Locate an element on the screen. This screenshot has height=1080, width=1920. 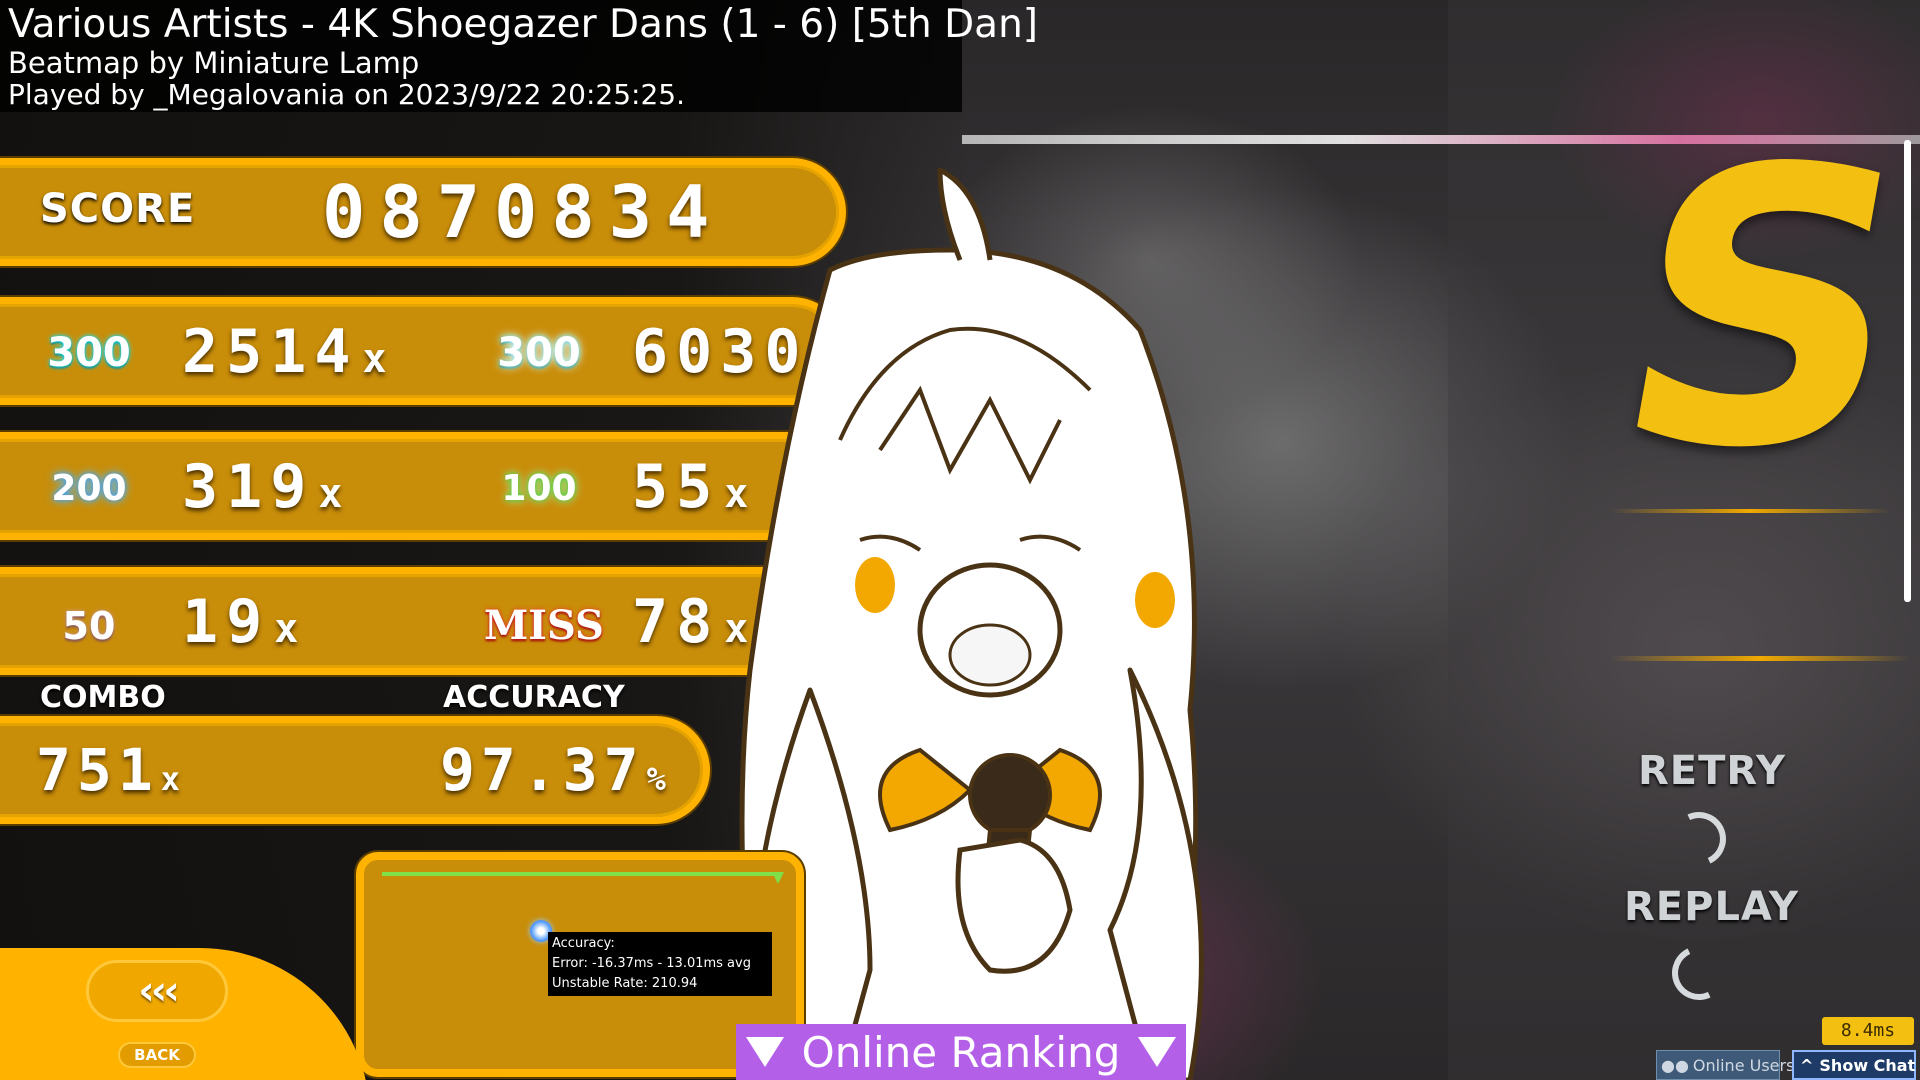
online-users-label: Online Users is located at coordinates (1743, 1065).